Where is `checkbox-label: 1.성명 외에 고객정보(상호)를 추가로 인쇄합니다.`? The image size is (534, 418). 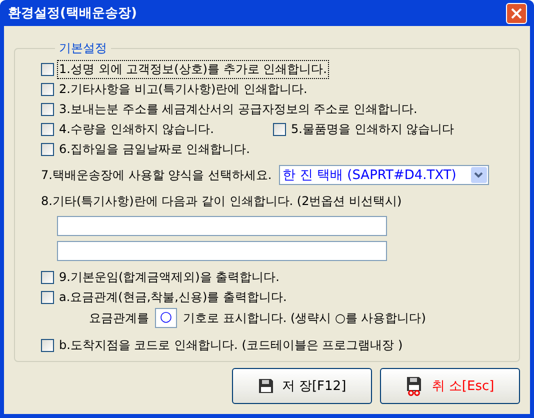 checkbox-label: 1.성명 외에 고객정보(상호)를 추가로 인쇄합니다. is located at coordinates (193, 69).